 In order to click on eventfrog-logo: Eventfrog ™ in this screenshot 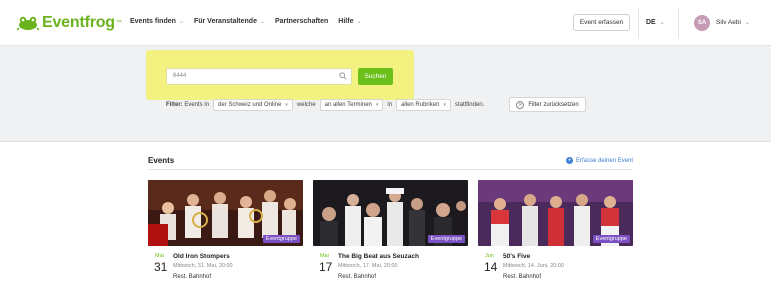, I will do `click(69, 23)`.